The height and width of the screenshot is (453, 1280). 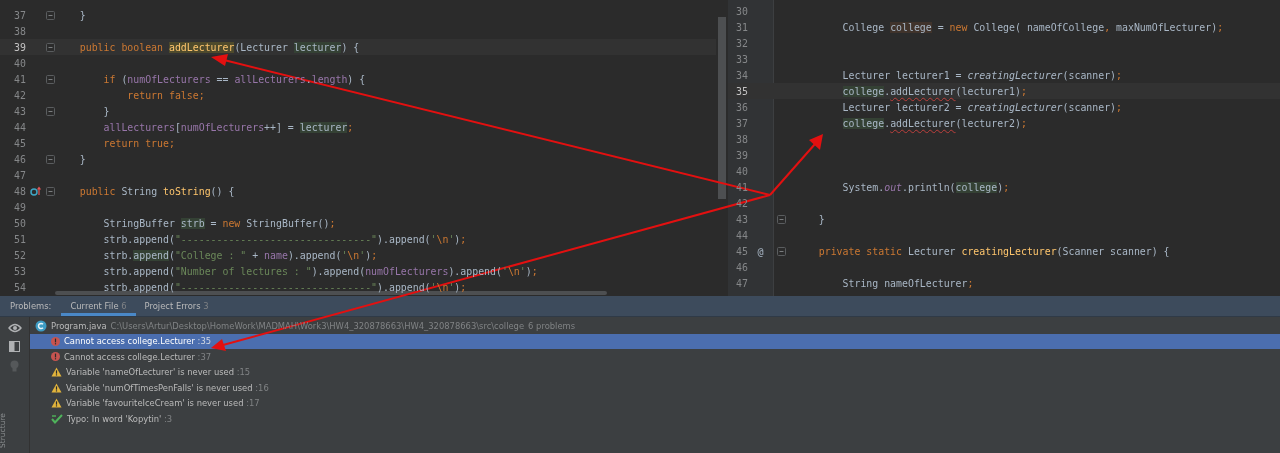 What do you see at coordinates (655, 372) in the screenshot?
I see `problem-item: Variable 'nameOfLecturer' is never used :15` at bounding box center [655, 372].